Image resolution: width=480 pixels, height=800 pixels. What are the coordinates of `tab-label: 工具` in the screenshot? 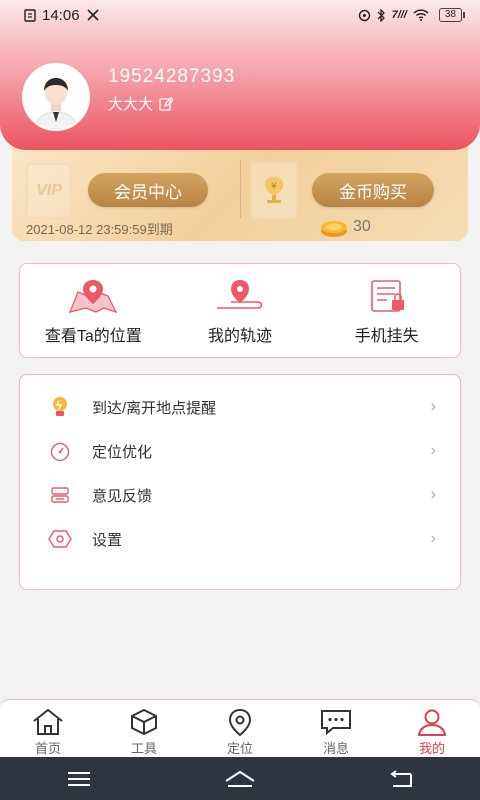 It's located at (143, 748).